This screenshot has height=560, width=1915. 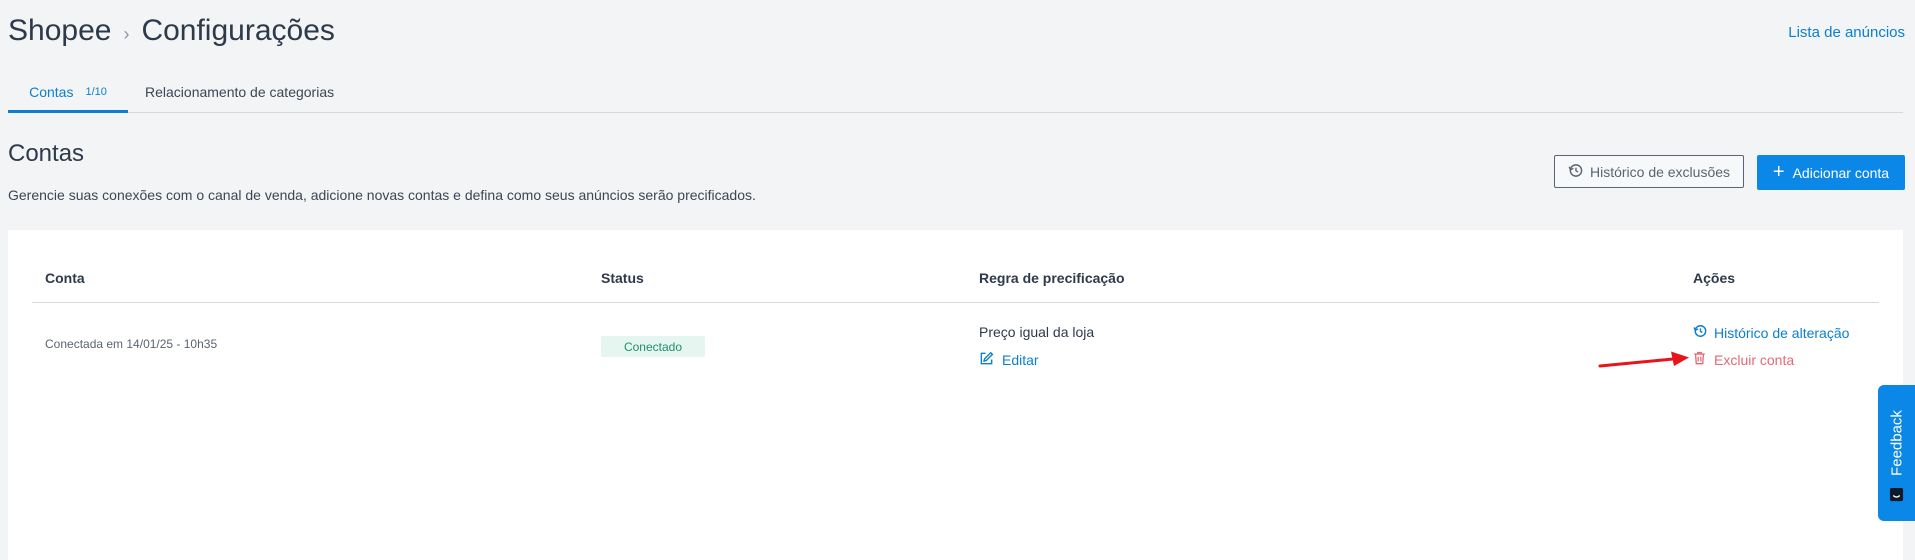 I want to click on plus-icon: +, so click(x=1778, y=171).